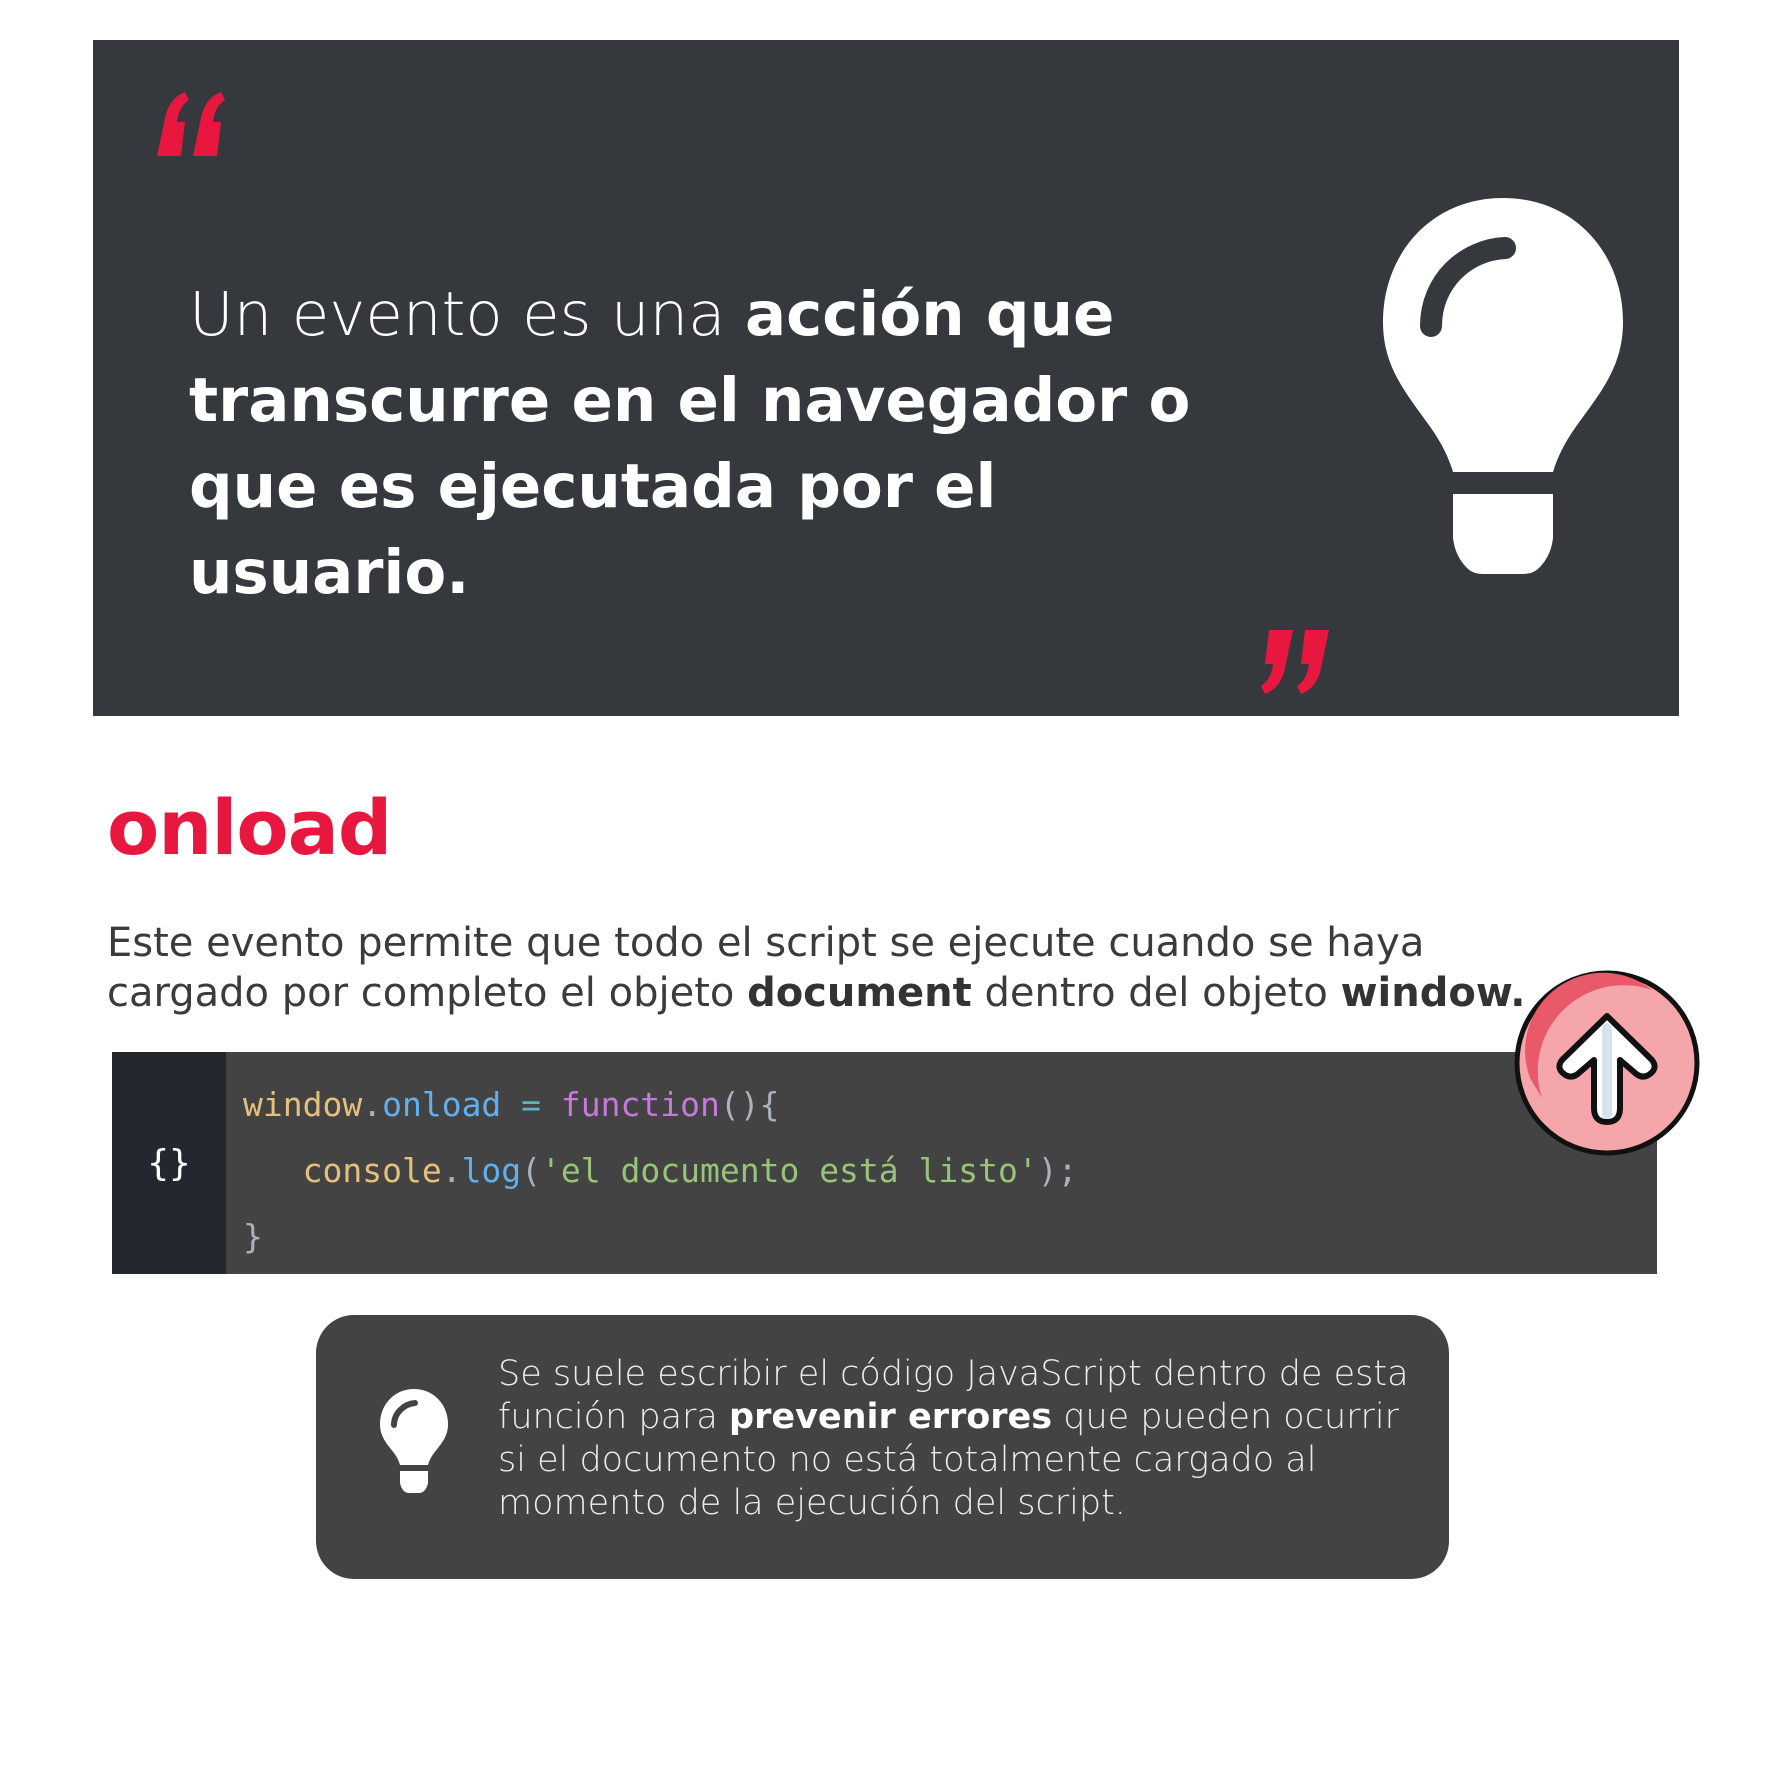 The height and width of the screenshot is (1788, 1792). What do you see at coordinates (191, 124) in the screenshot?
I see `quote-open-icon` at bounding box center [191, 124].